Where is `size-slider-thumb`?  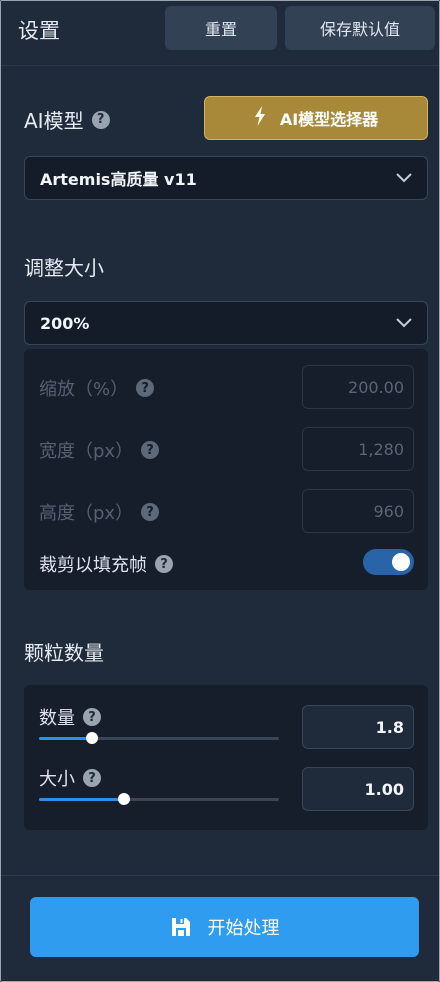
size-slider-thumb is located at coordinates (124, 799).